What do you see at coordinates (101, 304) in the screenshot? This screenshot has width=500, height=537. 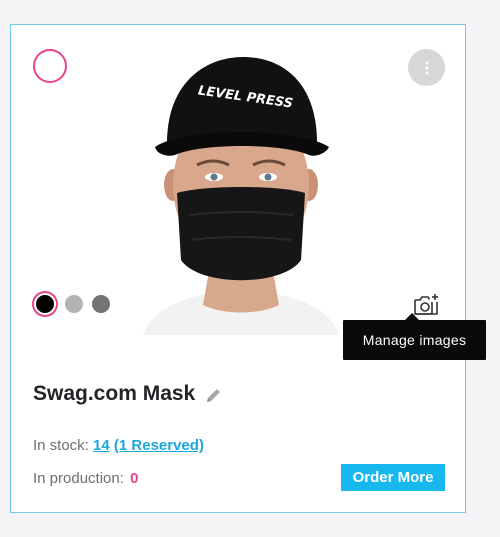 I see `swatch-dark-gray` at bounding box center [101, 304].